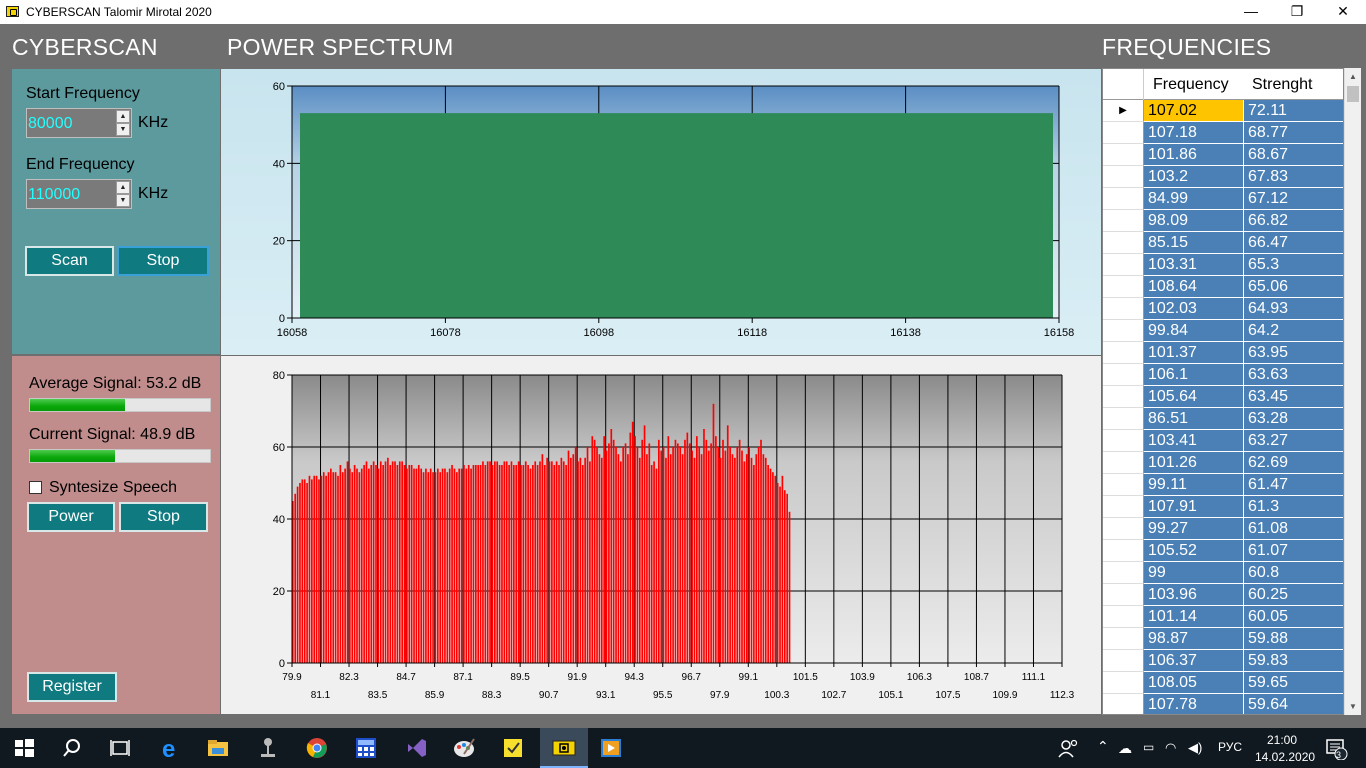 This screenshot has width=1366, height=768. What do you see at coordinates (1251, 12) in the screenshot?
I see `minimize-button: —` at bounding box center [1251, 12].